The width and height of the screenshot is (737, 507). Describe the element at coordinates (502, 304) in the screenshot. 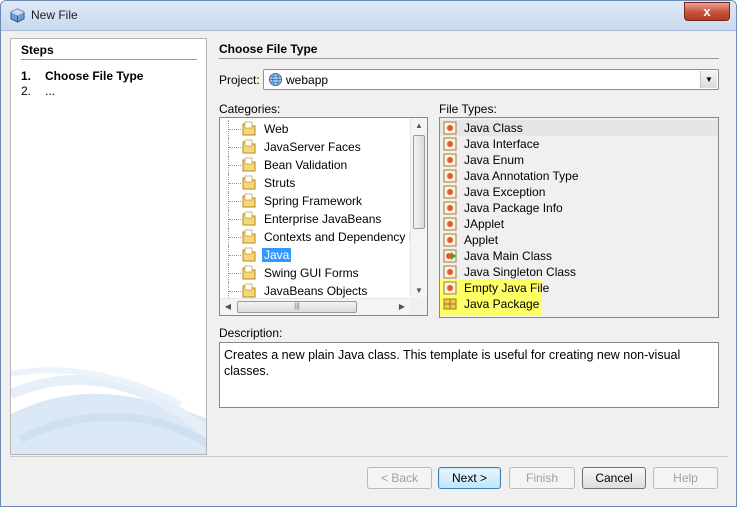

I see `list-item-label: Java Package` at that location.